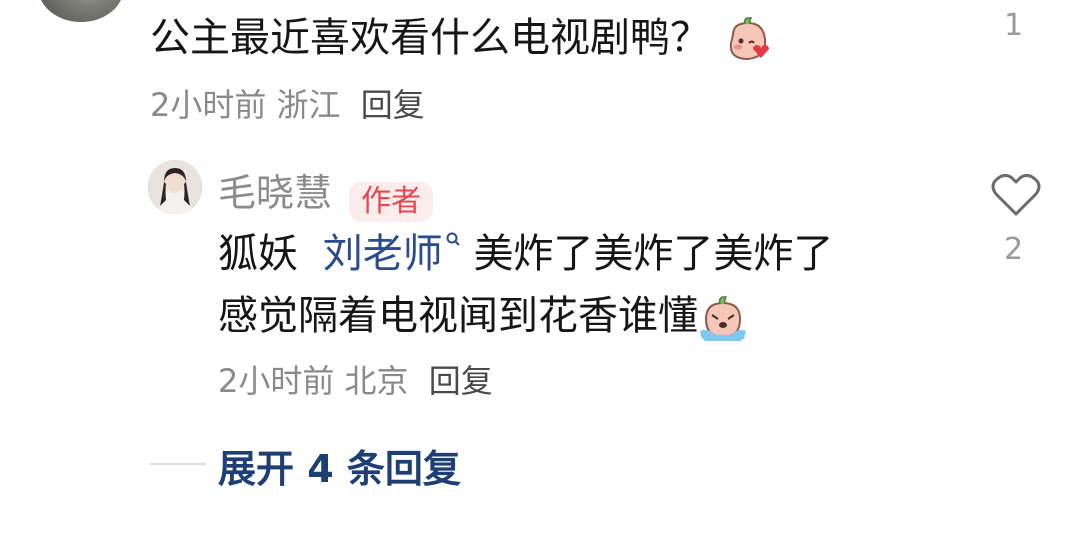 The height and width of the screenshot is (534, 1080). I want to click on comment-reply-button: 回复, so click(393, 105).